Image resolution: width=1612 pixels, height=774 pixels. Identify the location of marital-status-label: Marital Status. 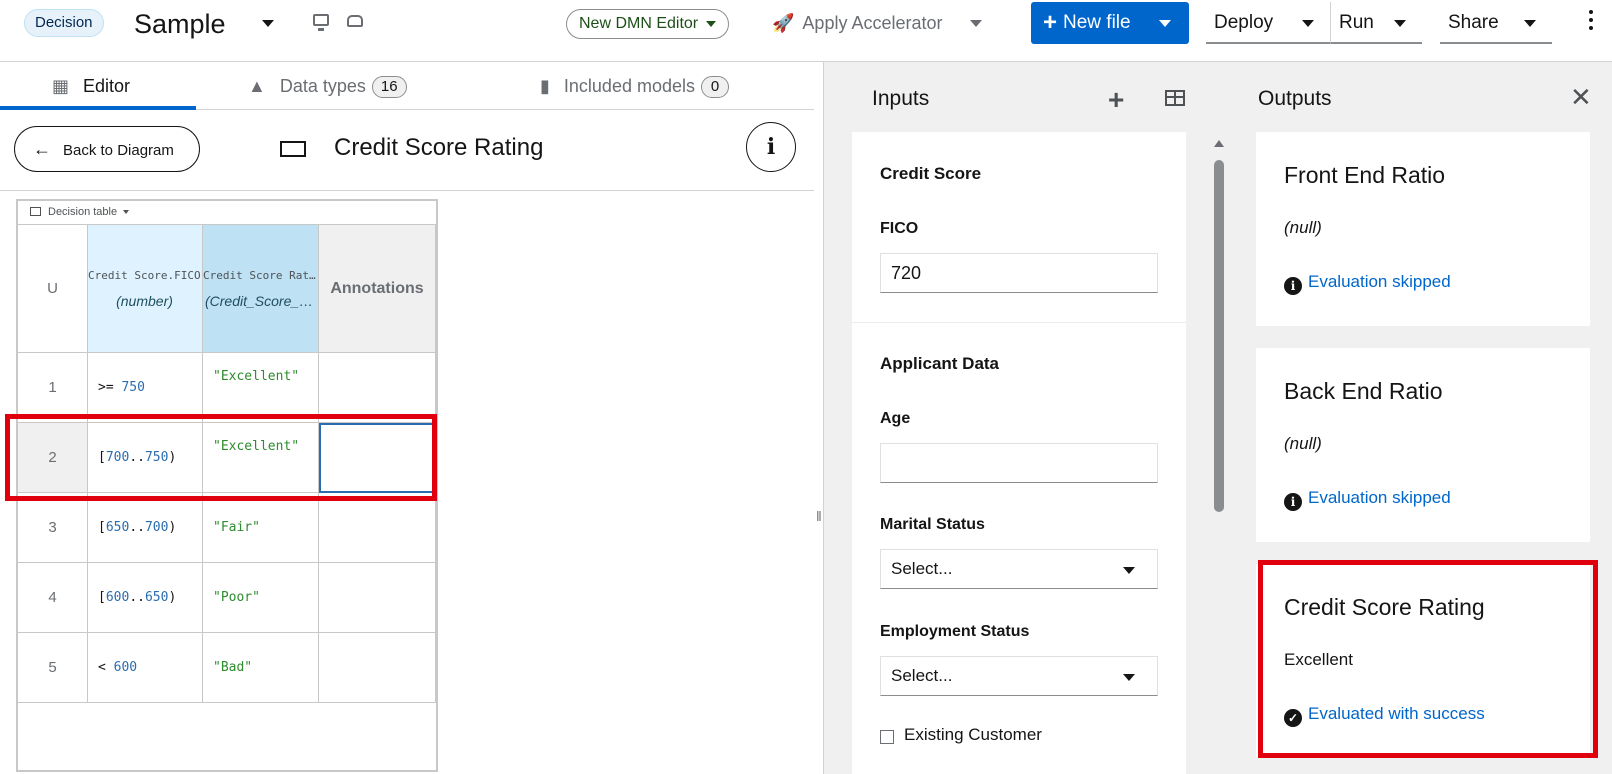
(932, 524).